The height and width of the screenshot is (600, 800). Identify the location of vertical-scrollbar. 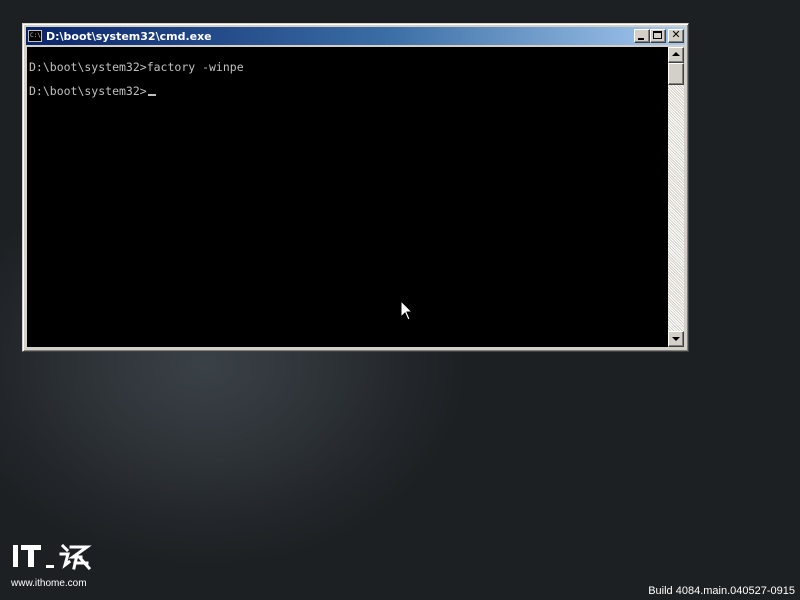
(676, 197).